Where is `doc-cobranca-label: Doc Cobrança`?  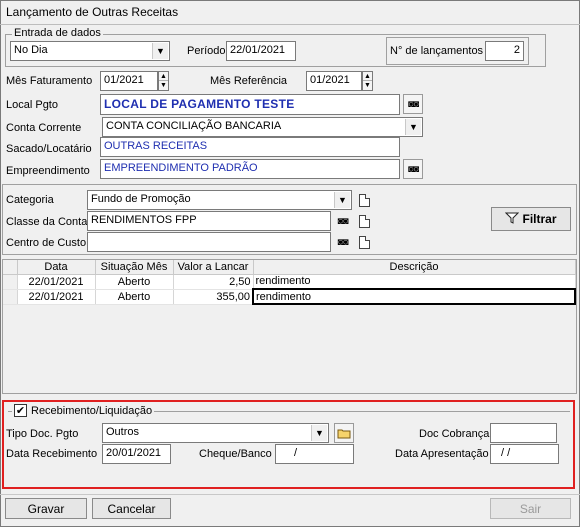
doc-cobranca-label: Doc Cobrança is located at coordinates (454, 434).